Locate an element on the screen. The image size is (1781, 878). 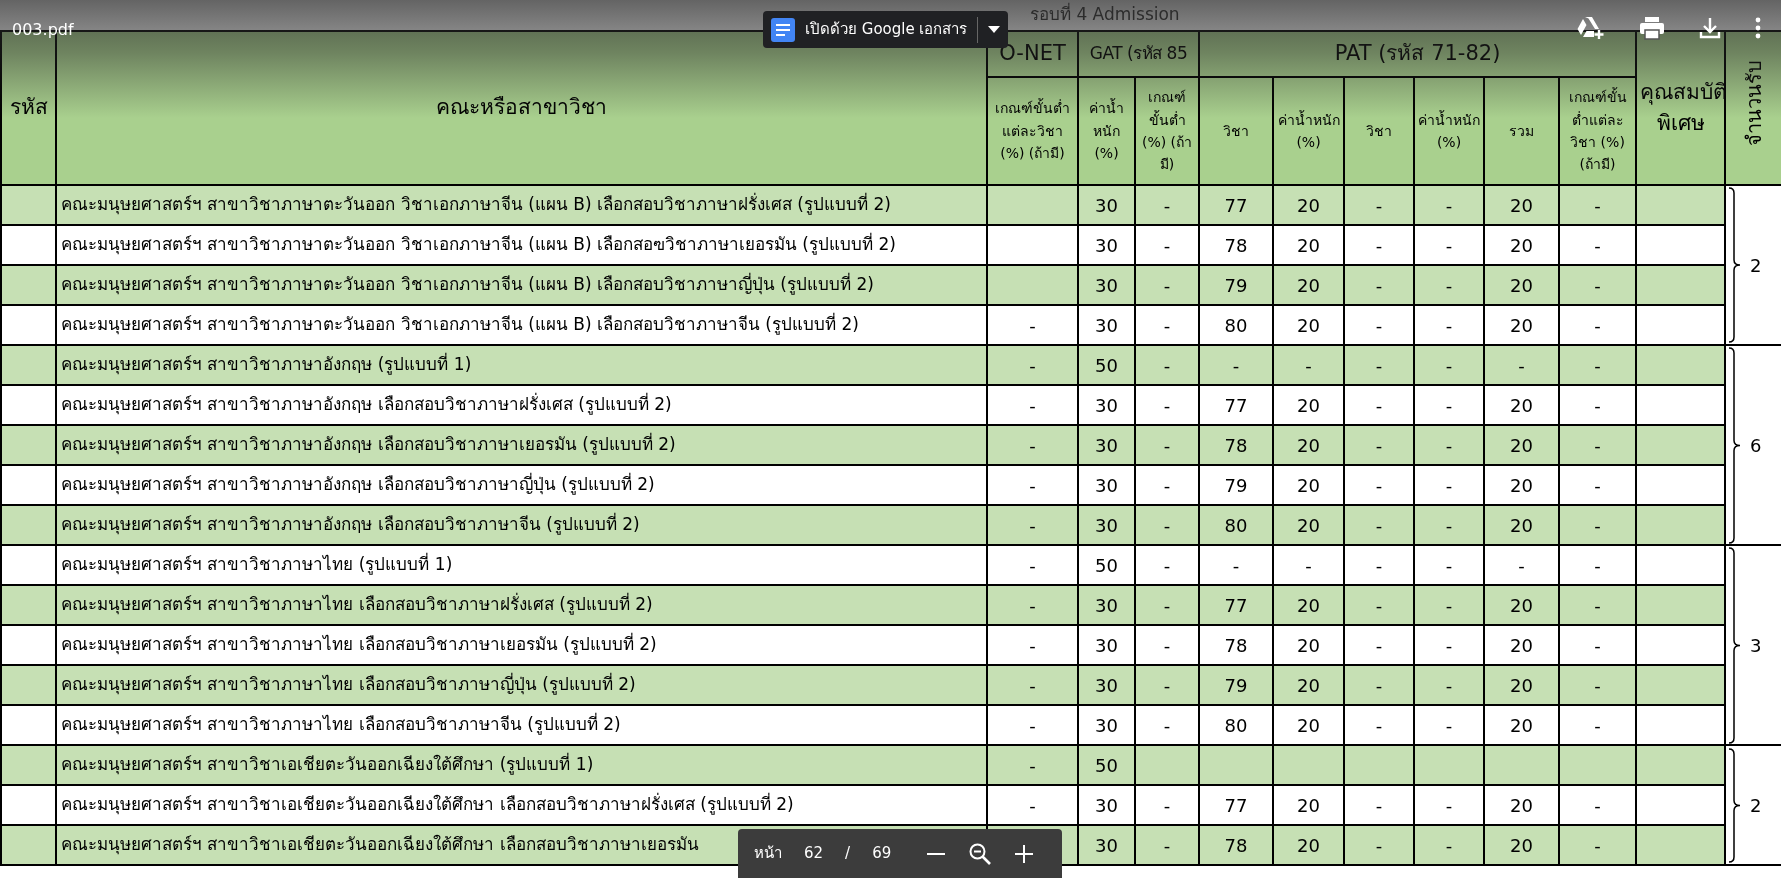
add-to-drive-button is located at coordinates (1591, 28).